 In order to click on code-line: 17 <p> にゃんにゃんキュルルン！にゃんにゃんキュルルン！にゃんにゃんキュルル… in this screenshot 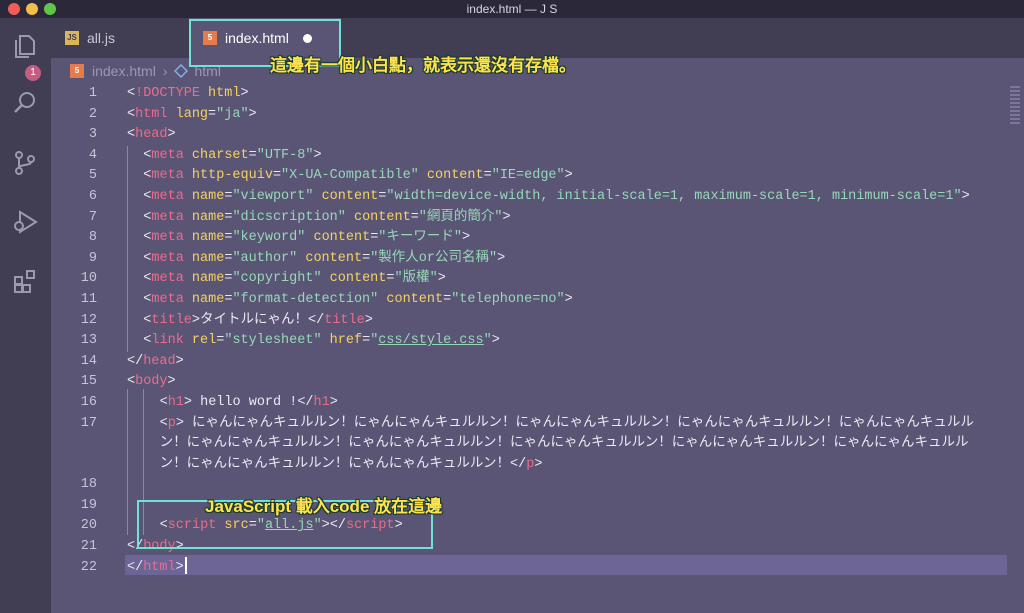, I will do `click(537, 424)`.